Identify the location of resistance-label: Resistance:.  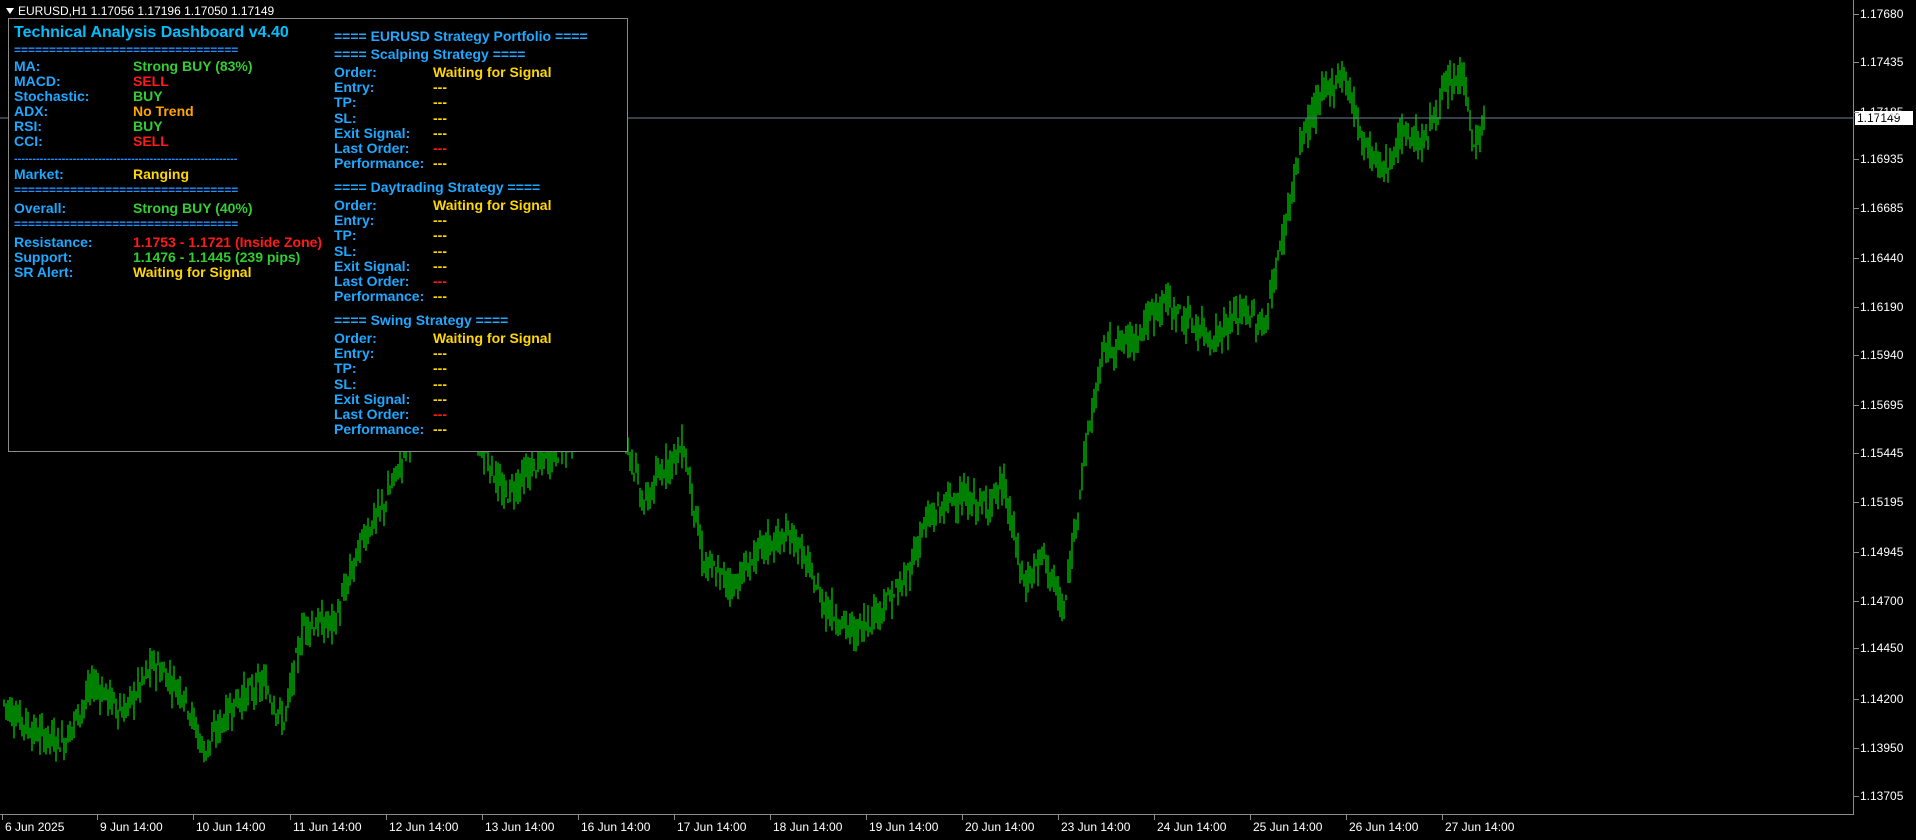
(53, 242).